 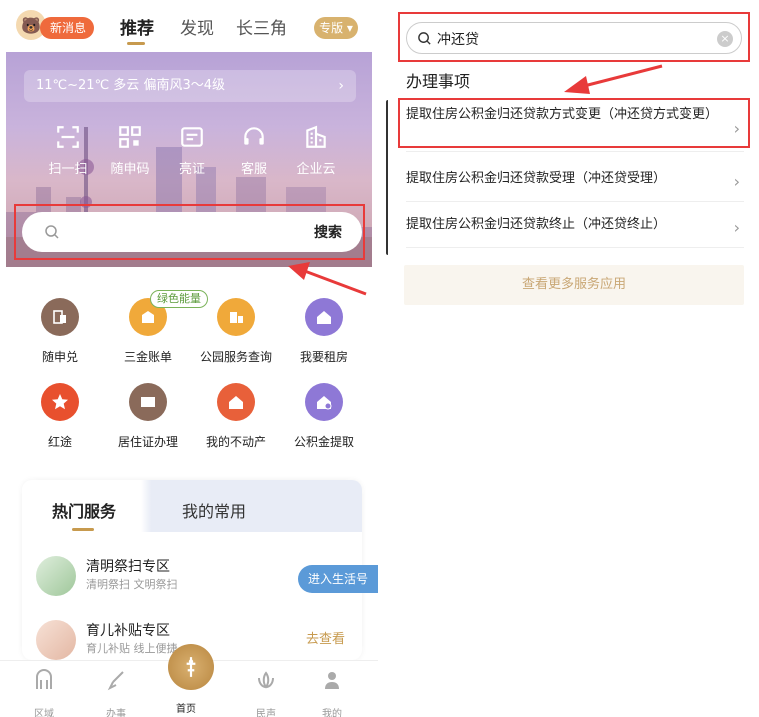 What do you see at coordinates (44, 693) in the screenshot?
I see `nav-region: 区域` at bounding box center [44, 693].